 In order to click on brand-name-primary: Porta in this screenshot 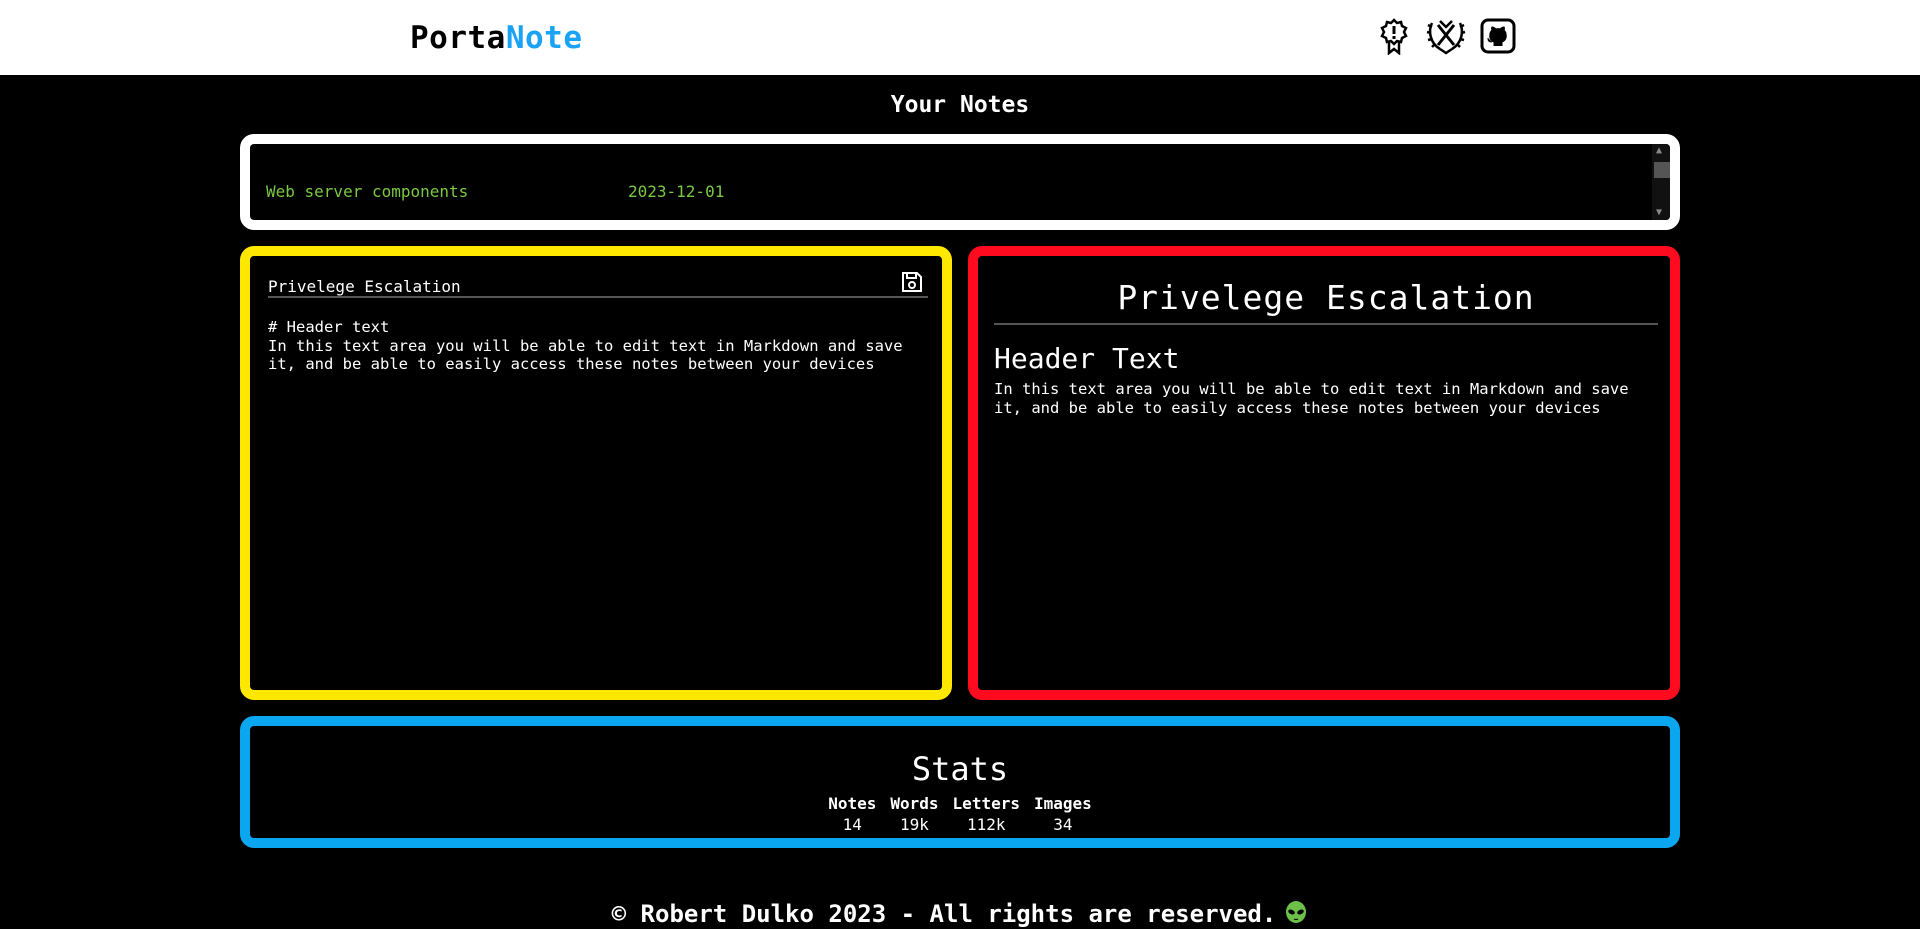, I will do `click(458, 38)`.